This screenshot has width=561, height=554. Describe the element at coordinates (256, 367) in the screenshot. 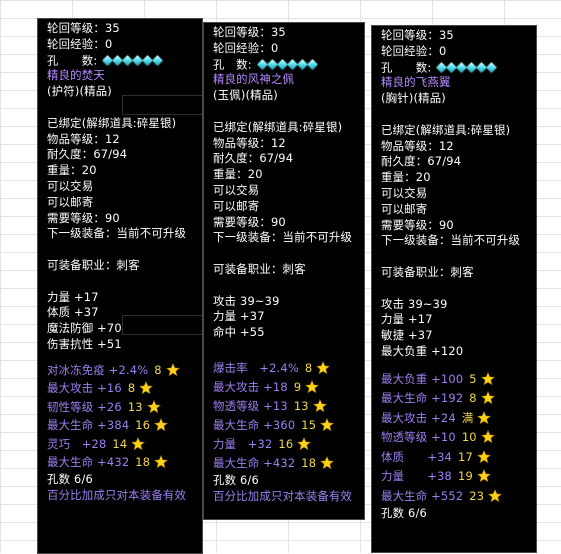

I see `extra-attr-label: 爆击率 +2.4%` at that location.